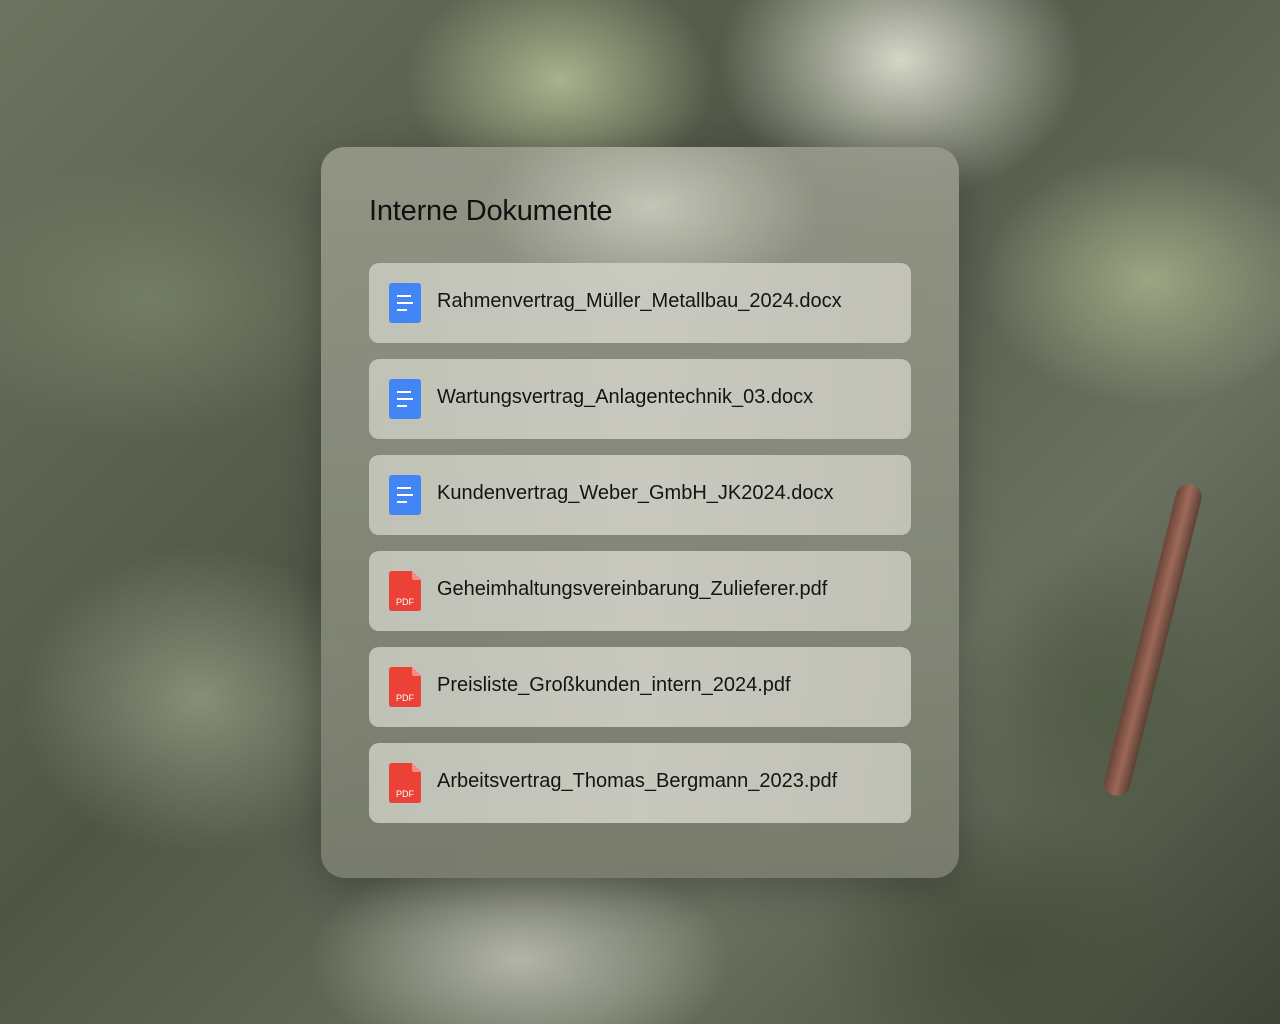 The height and width of the screenshot is (1024, 1280). I want to click on file-name: Preisliste_Großkunden_intern_2024.pdf, so click(614, 685).